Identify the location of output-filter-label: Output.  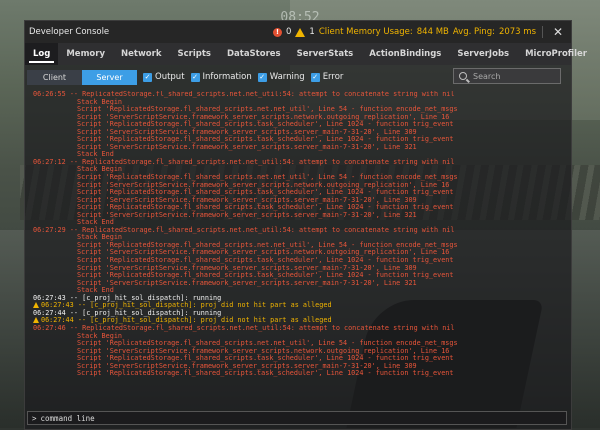
(170, 77).